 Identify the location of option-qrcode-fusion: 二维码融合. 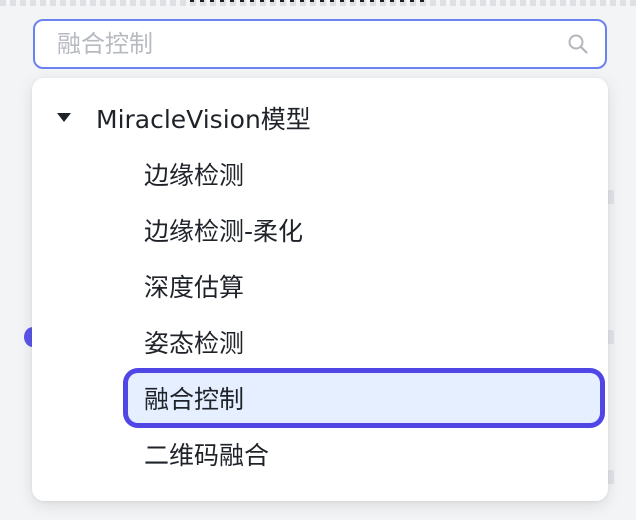
(364, 454).